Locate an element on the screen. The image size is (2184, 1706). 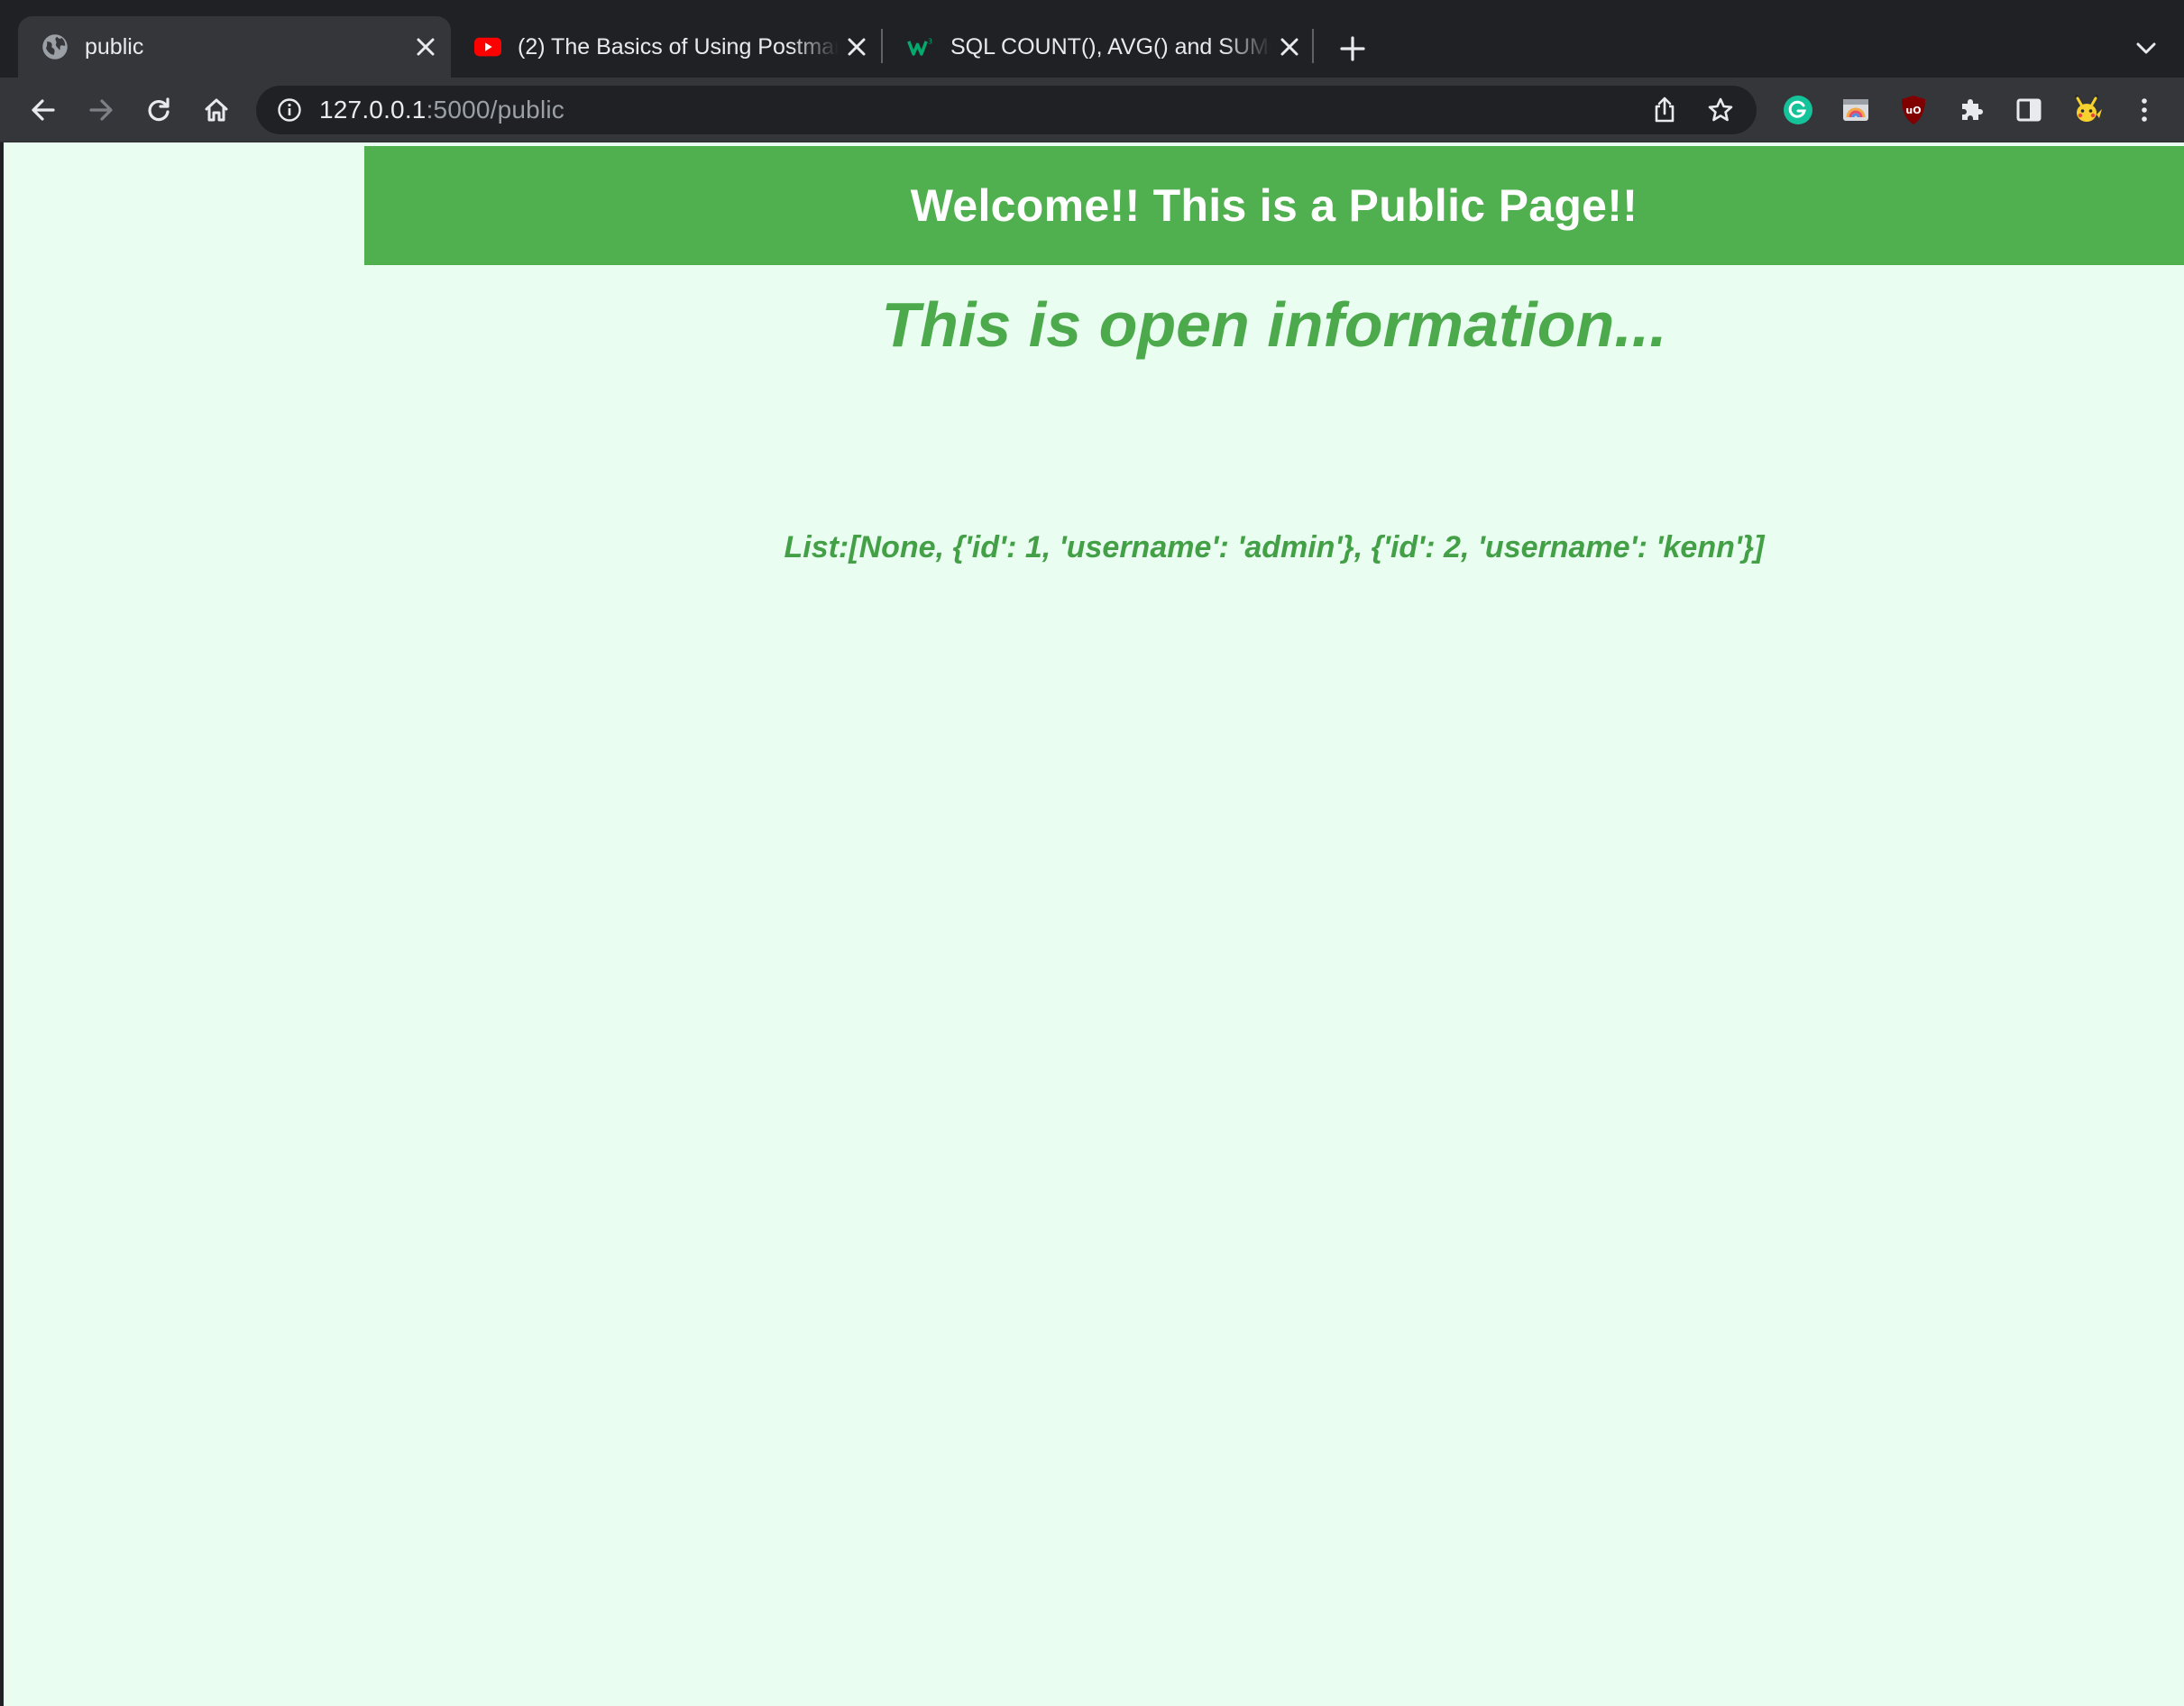
reload-button is located at coordinates (158, 110).